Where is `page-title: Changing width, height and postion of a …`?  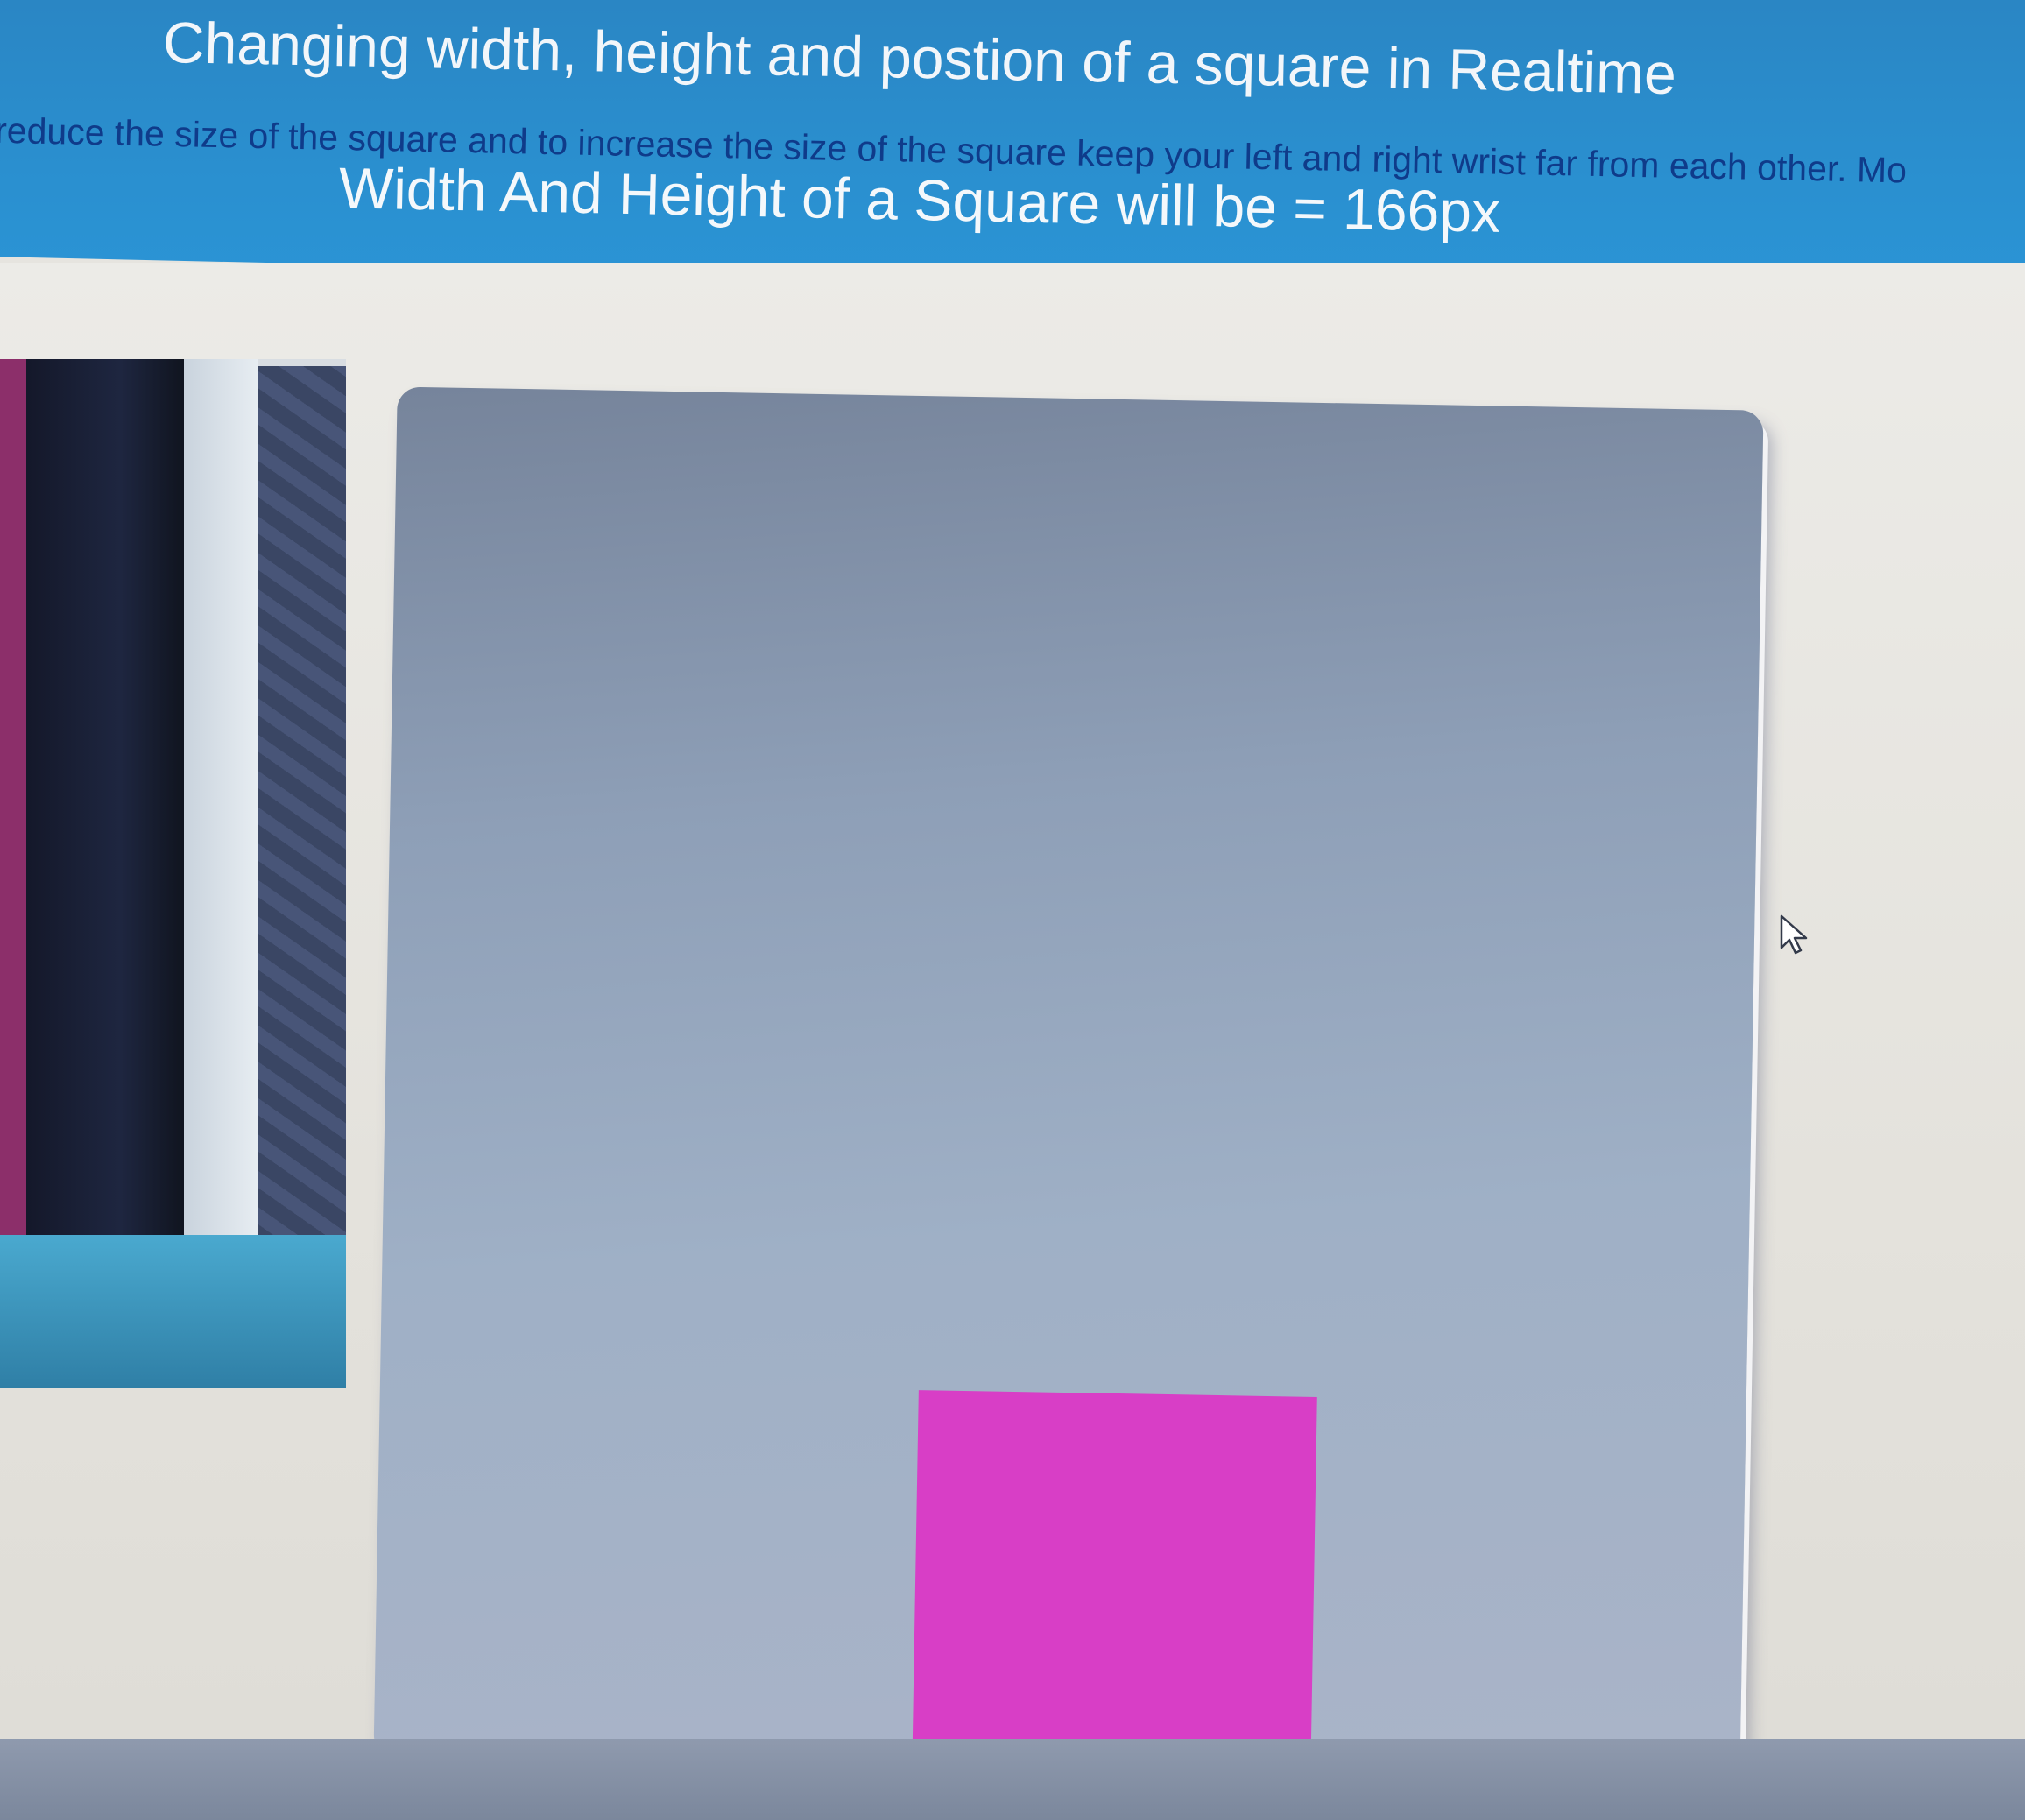 page-title: Changing width, height and postion of a … is located at coordinates (919, 58).